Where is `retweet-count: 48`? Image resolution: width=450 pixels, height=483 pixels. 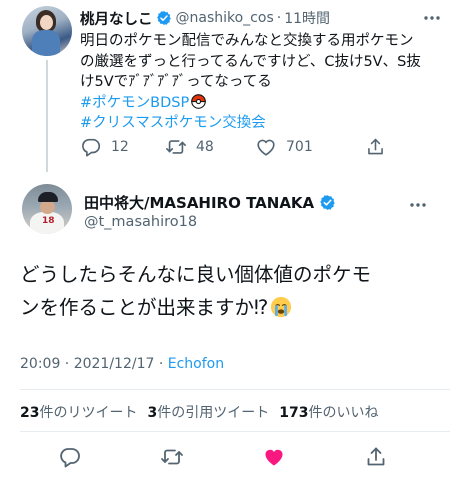 retweet-count: 48 is located at coordinates (205, 147).